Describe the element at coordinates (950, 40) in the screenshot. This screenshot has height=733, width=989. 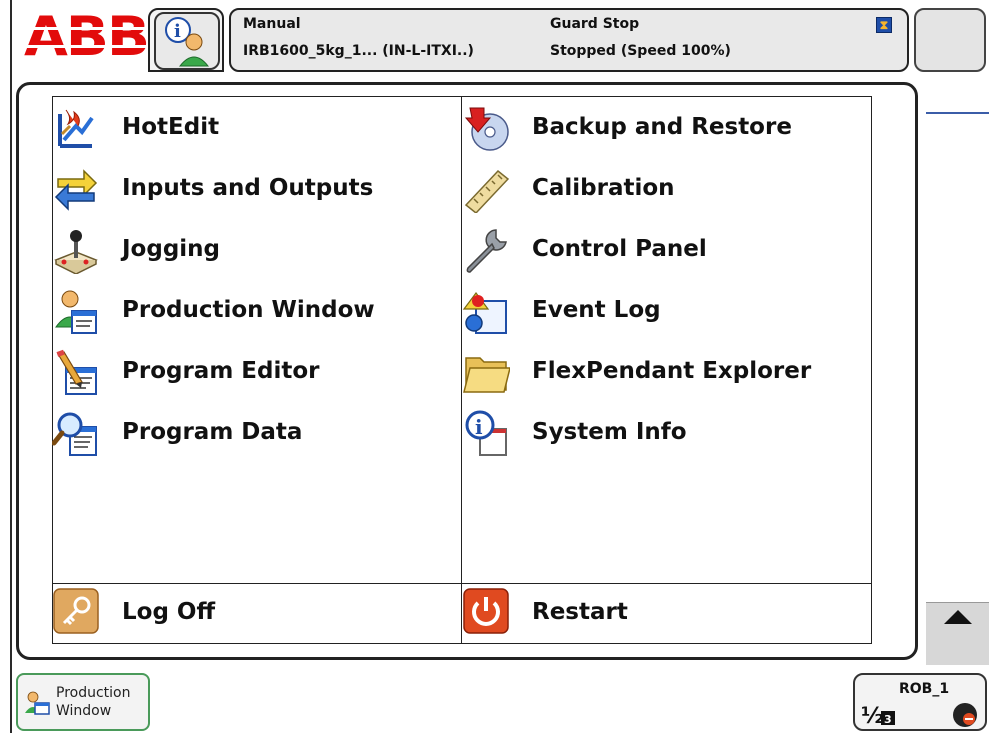
I see `close-button` at that location.